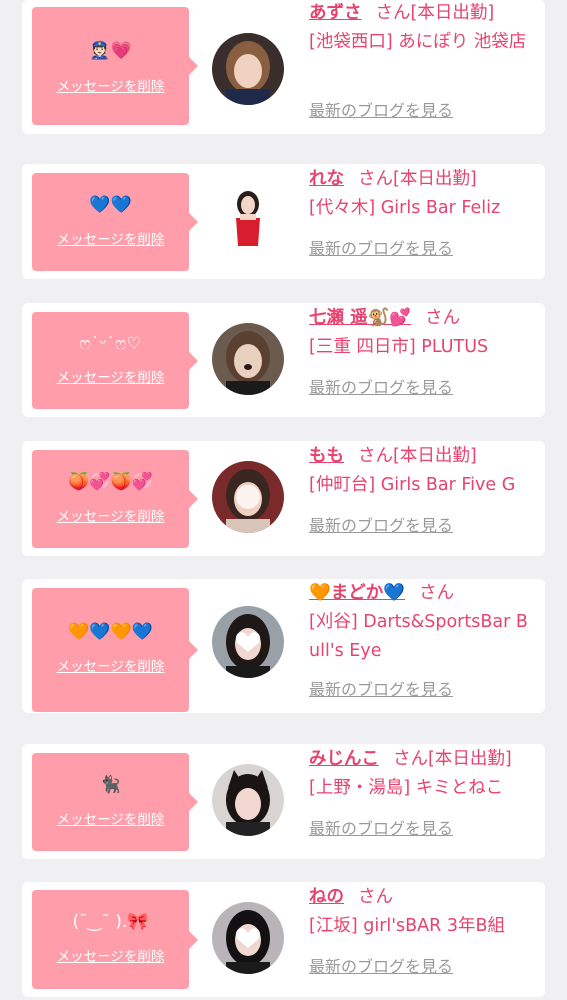 Image resolution: width=567 pixels, height=1000 pixels. What do you see at coordinates (115, 66) in the screenshot?
I see `message-bubble: 👮🏻💗 メッセージを削除` at bounding box center [115, 66].